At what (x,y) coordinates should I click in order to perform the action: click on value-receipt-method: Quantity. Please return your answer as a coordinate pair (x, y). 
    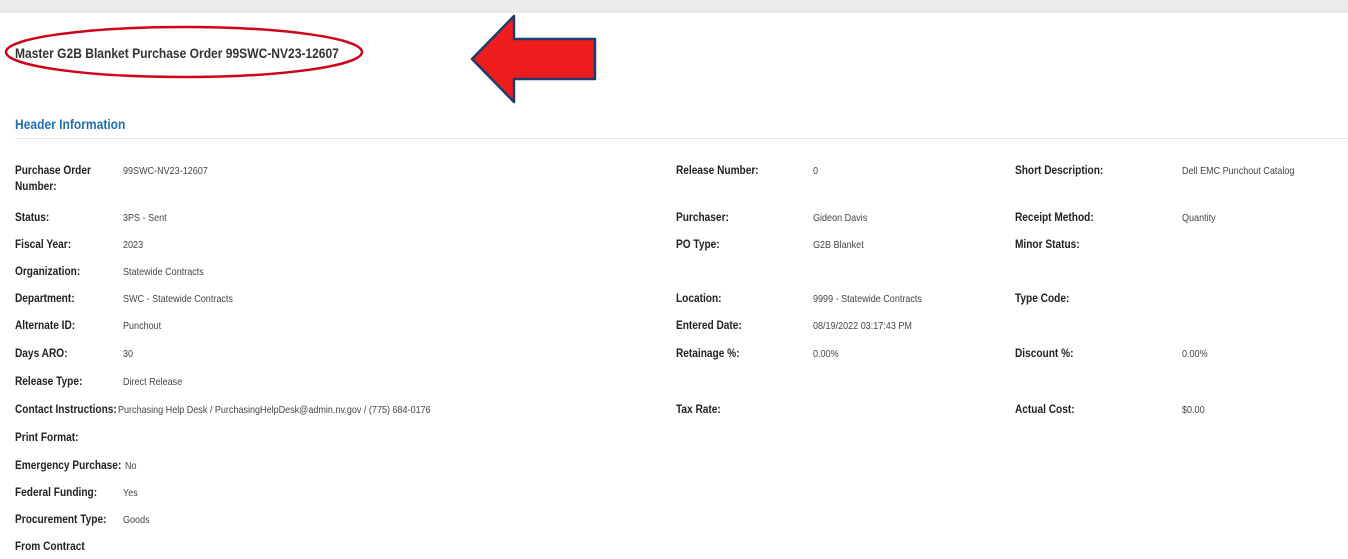
    Looking at the image, I should click on (1199, 218).